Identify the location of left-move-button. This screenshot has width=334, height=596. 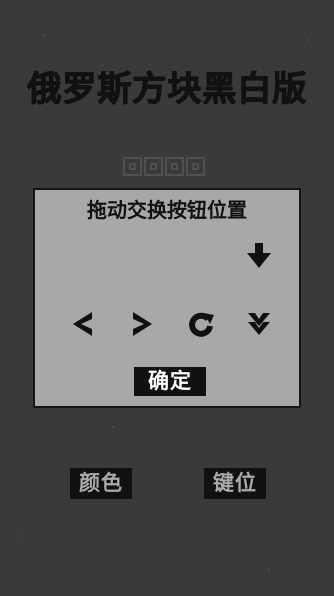
(83, 324).